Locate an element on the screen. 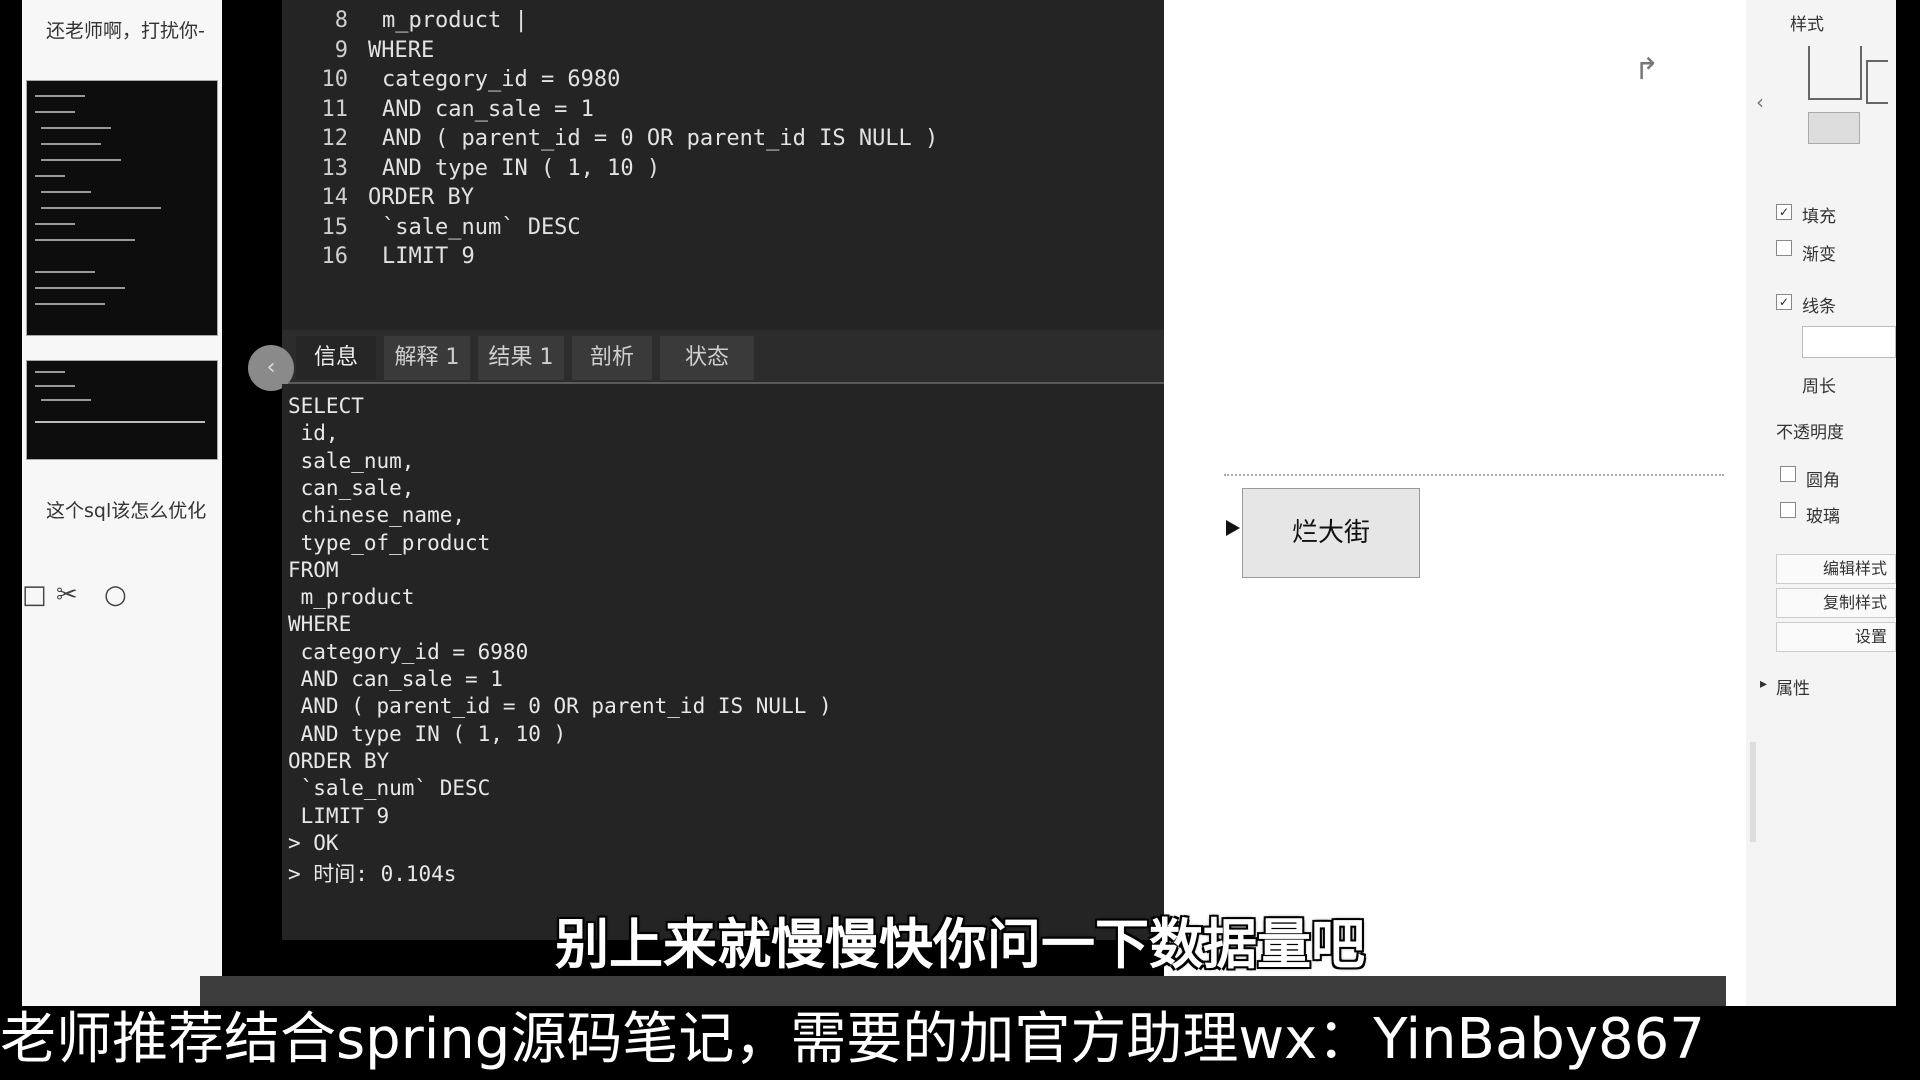 Image resolution: width=1920 pixels, height=1080 pixels. code-text: AND type IN ( 1, 10 ) is located at coordinates (521, 168).